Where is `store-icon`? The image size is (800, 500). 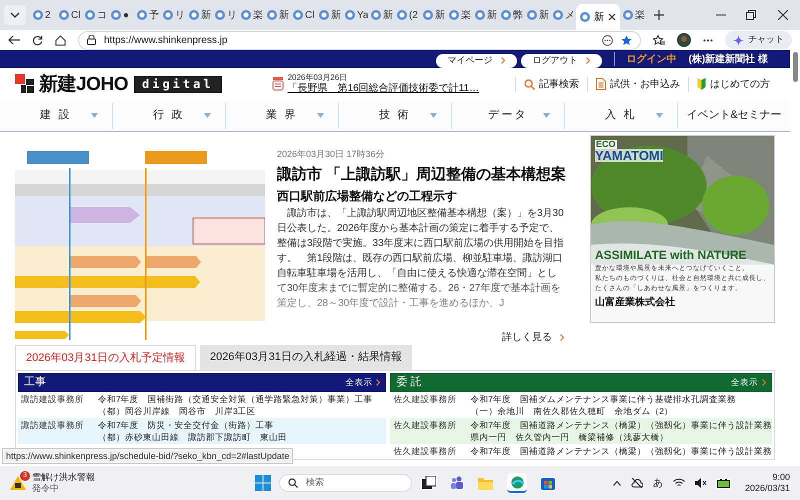 store-icon is located at coordinates (548, 483).